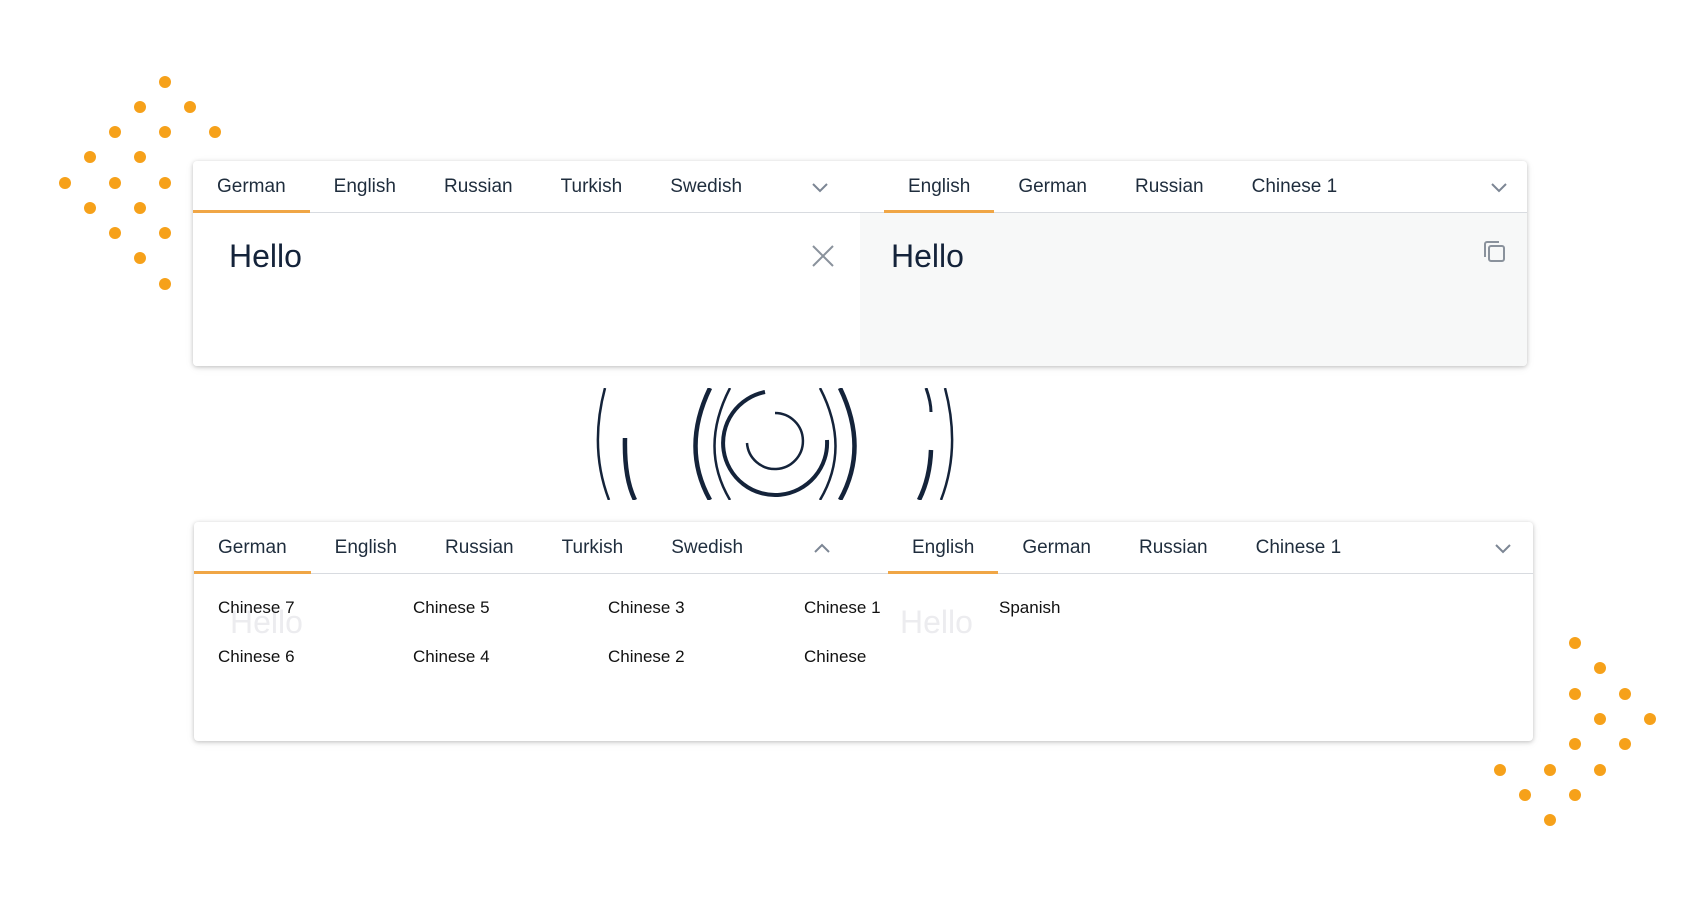 The height and width of the screenshot is (918, 1700). Describe the element at coordinates (451, 608) in the screenshot. I see `language-option-chinese-5: Chinese 5` at that location.